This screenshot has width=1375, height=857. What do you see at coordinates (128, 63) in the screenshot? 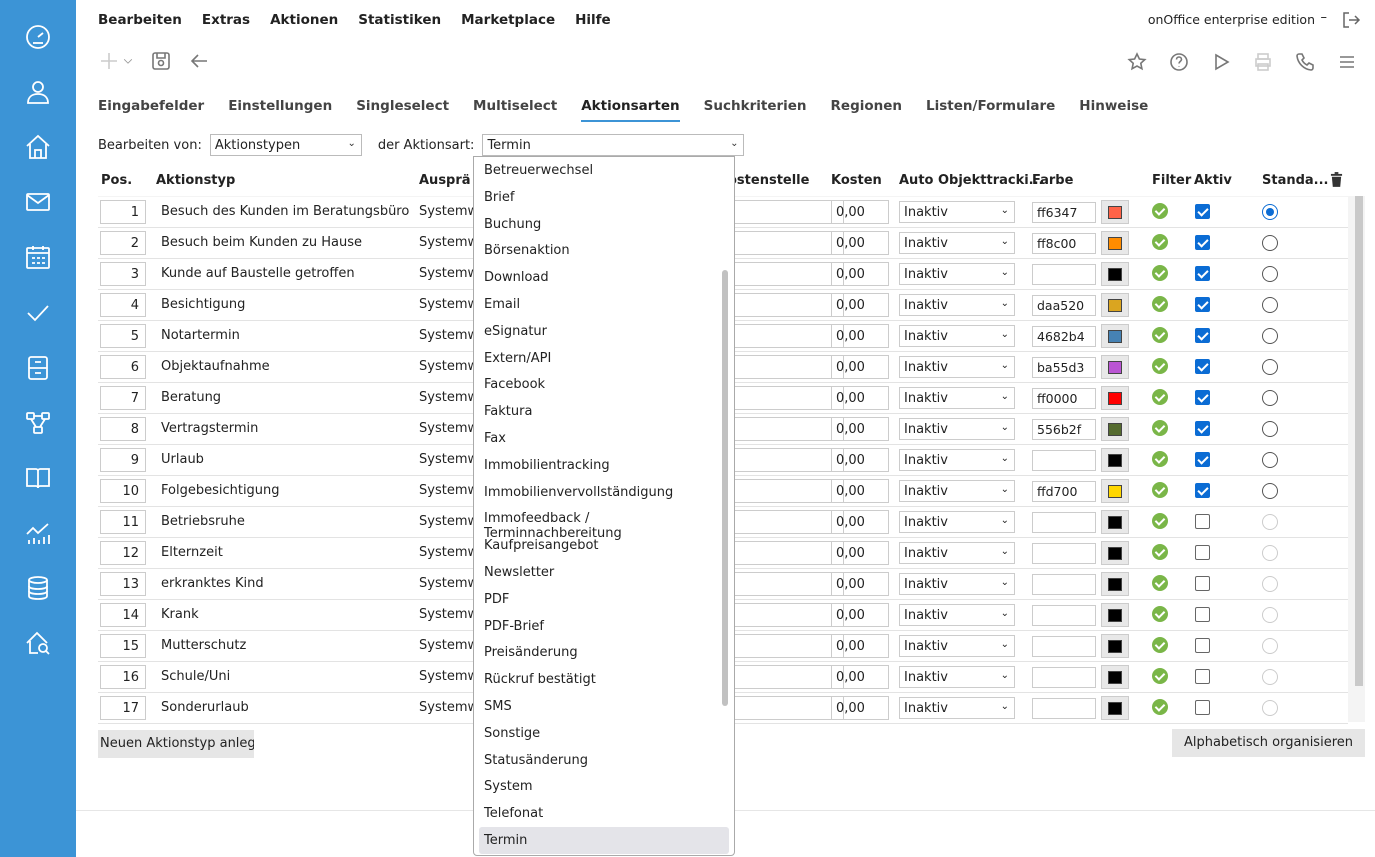
I see `chevron-down-icon` at bounding box center [128, 63].